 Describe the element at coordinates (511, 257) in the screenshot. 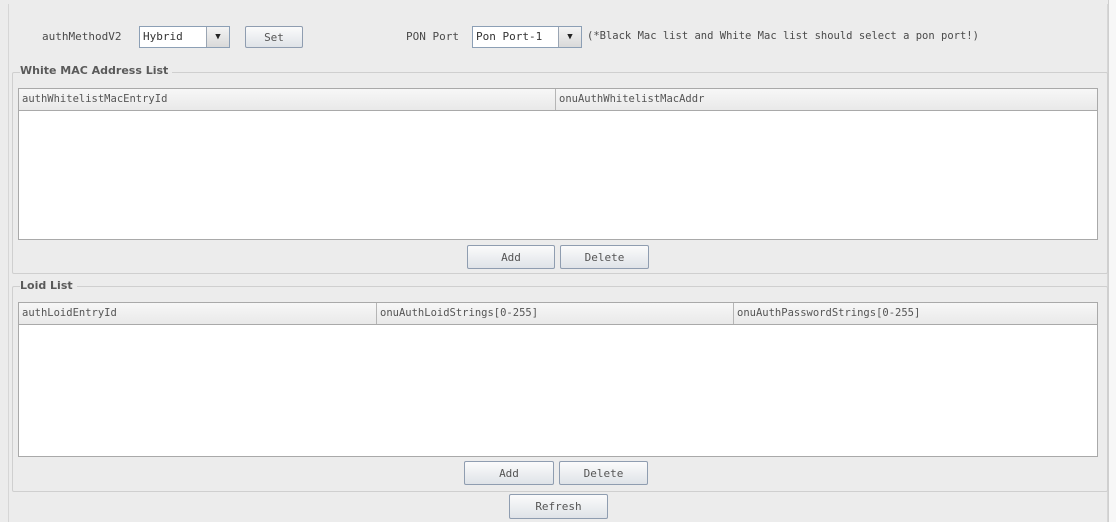

I see `white-add-button: Add` at that location.